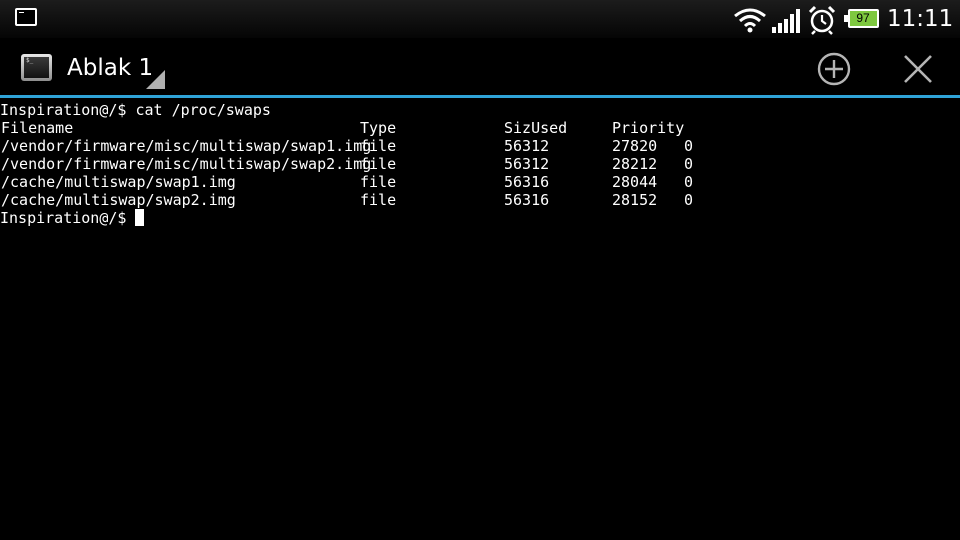  What do you see at coordinates (635, 200) in the screenshot?
I see `row-used: 28152` at bounding box center [635, 200].